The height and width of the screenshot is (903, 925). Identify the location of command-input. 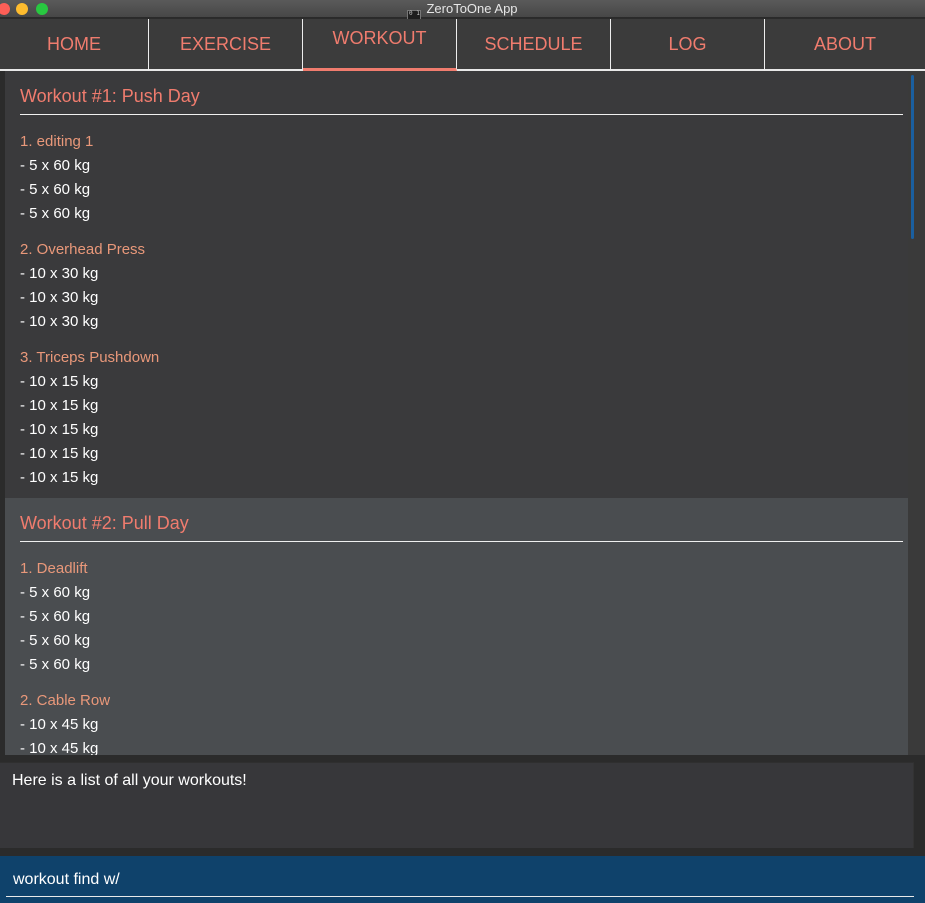
(460, 880).